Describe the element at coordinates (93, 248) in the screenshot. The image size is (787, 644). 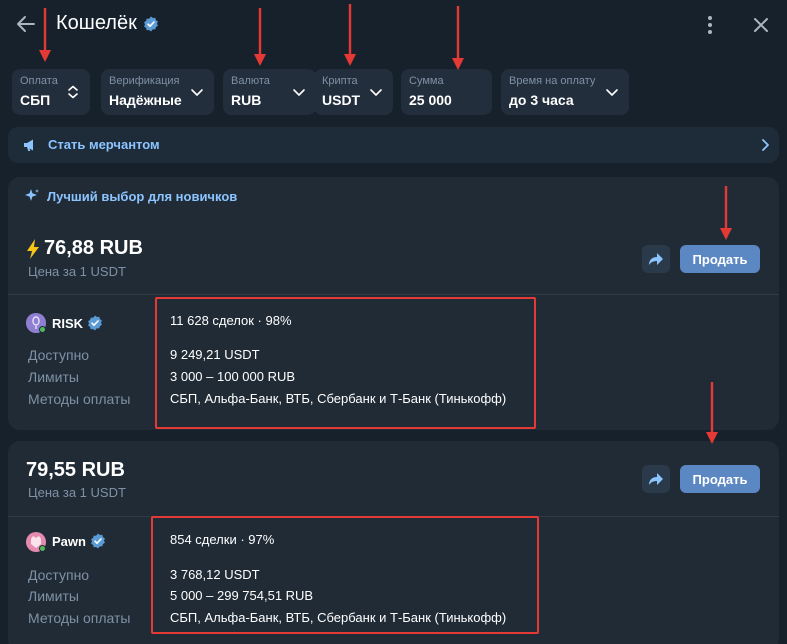
I see `offer-price-value: 76,88 RUB` at that location.